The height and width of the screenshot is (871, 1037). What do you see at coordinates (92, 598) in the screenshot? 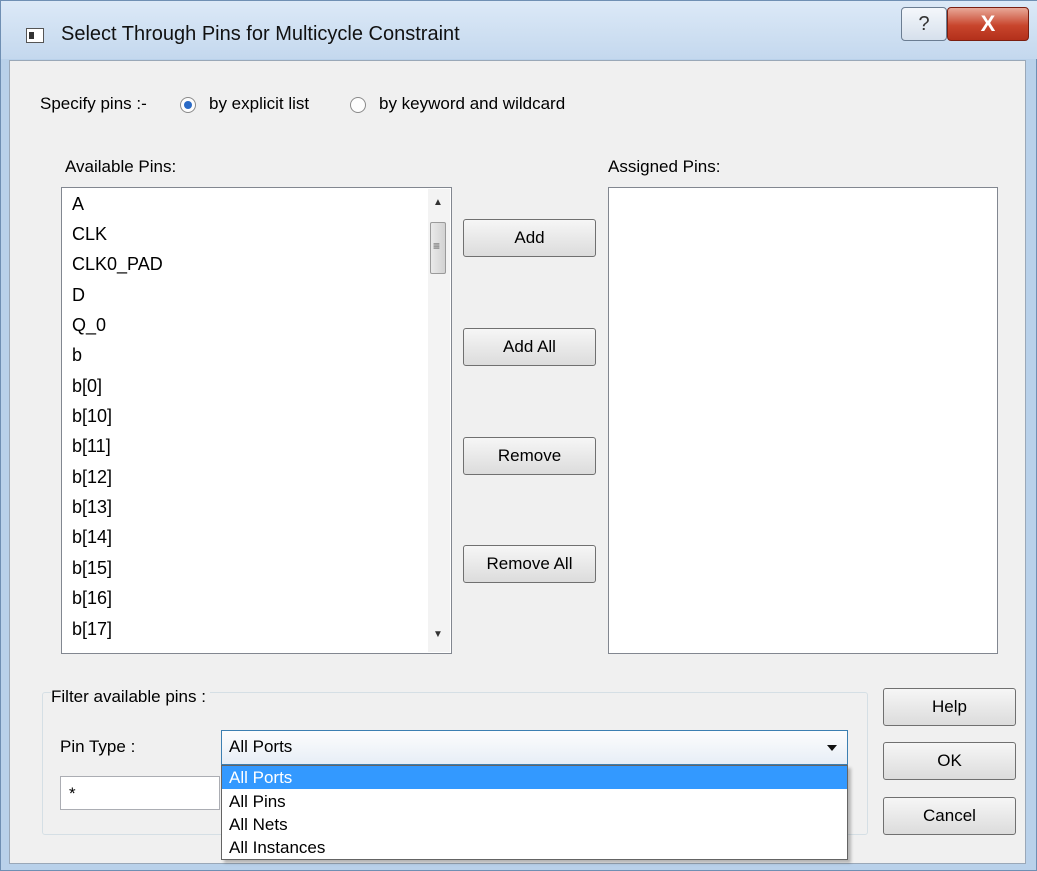
I see `list-item: b[16]` at bounding box center [92, 598].